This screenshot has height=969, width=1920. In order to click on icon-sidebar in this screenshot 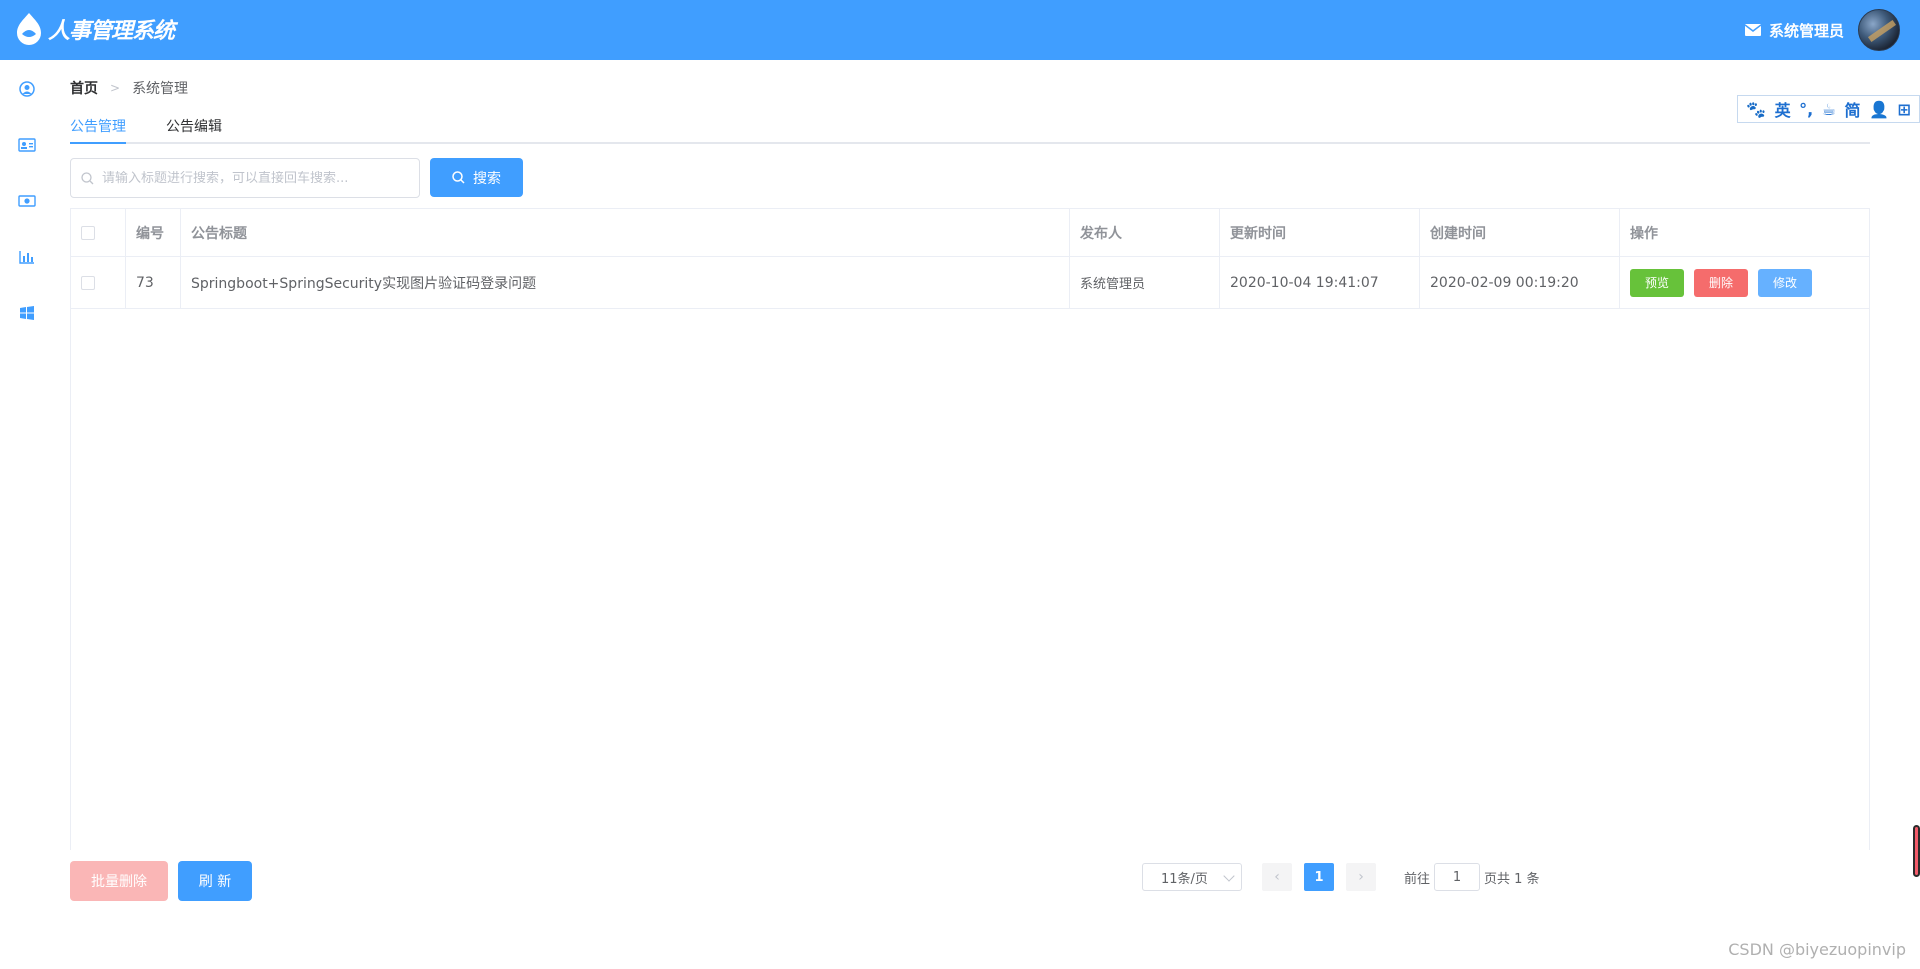, I will do `click(28, 514)`.